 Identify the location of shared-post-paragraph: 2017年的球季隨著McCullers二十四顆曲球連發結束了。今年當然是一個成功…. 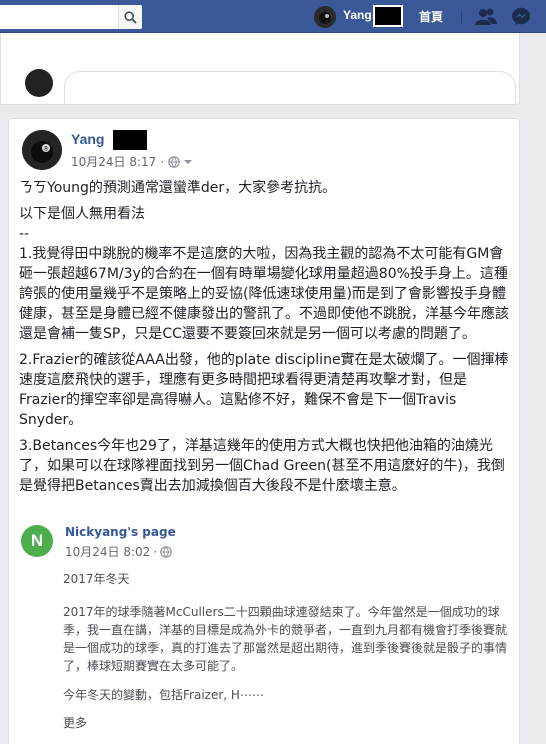
(285, 639).